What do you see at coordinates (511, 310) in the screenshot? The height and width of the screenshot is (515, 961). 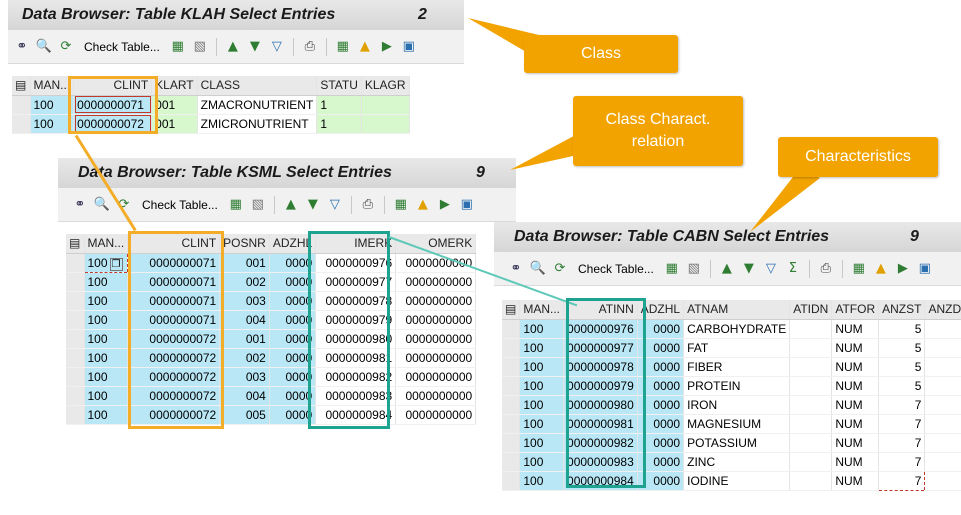 I see `select-all-rows-icon: ▤` at bounding box center [511, 310].